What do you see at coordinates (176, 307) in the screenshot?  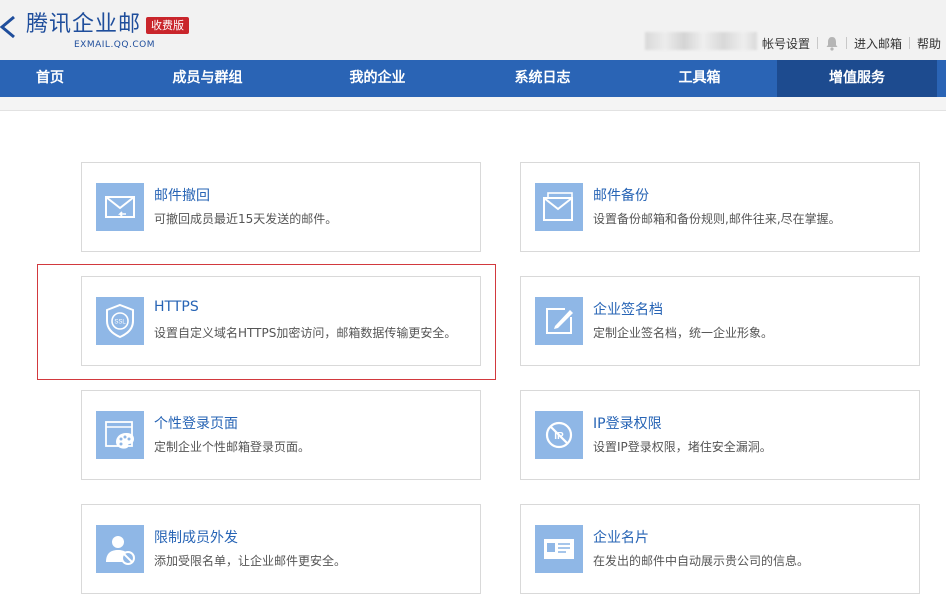 I see `service-title: HTTPS` at bounding box center [176, 307].